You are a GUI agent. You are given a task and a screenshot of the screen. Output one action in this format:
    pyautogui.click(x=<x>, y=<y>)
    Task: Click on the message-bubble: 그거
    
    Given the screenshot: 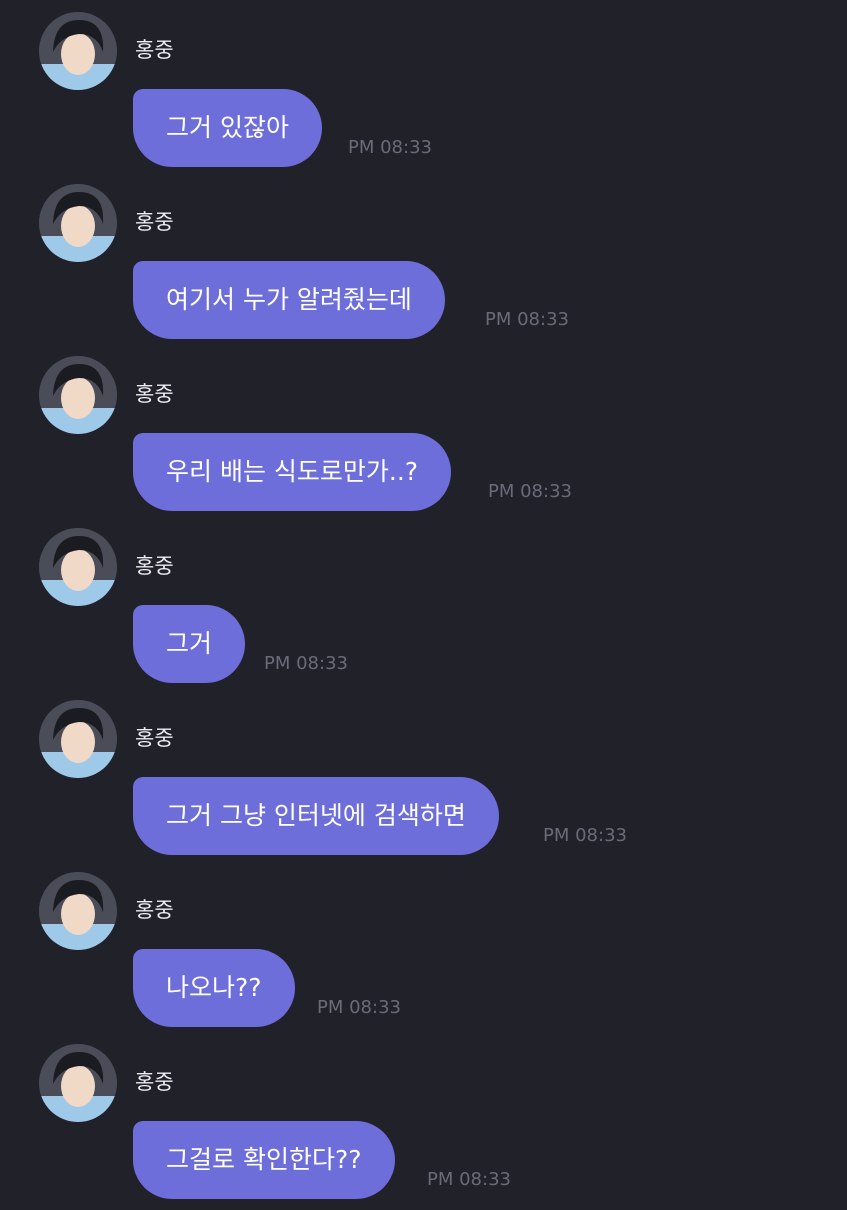 What is the action you would take?
    pyautogui.click(x=189, y=644)
    